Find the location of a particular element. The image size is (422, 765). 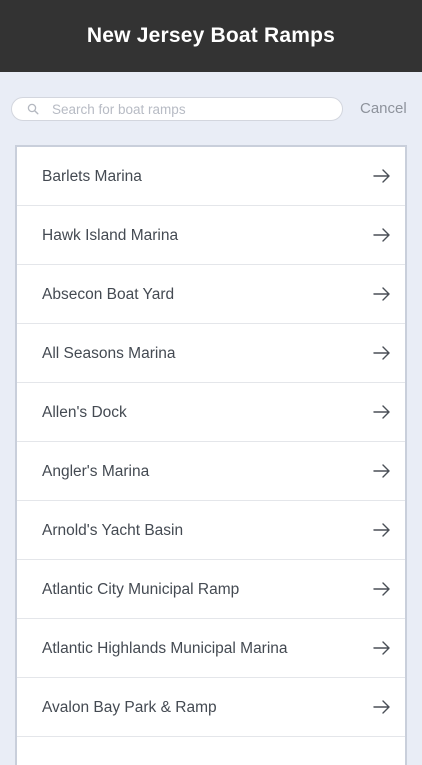

list-item is located at coordinates (211, 751).